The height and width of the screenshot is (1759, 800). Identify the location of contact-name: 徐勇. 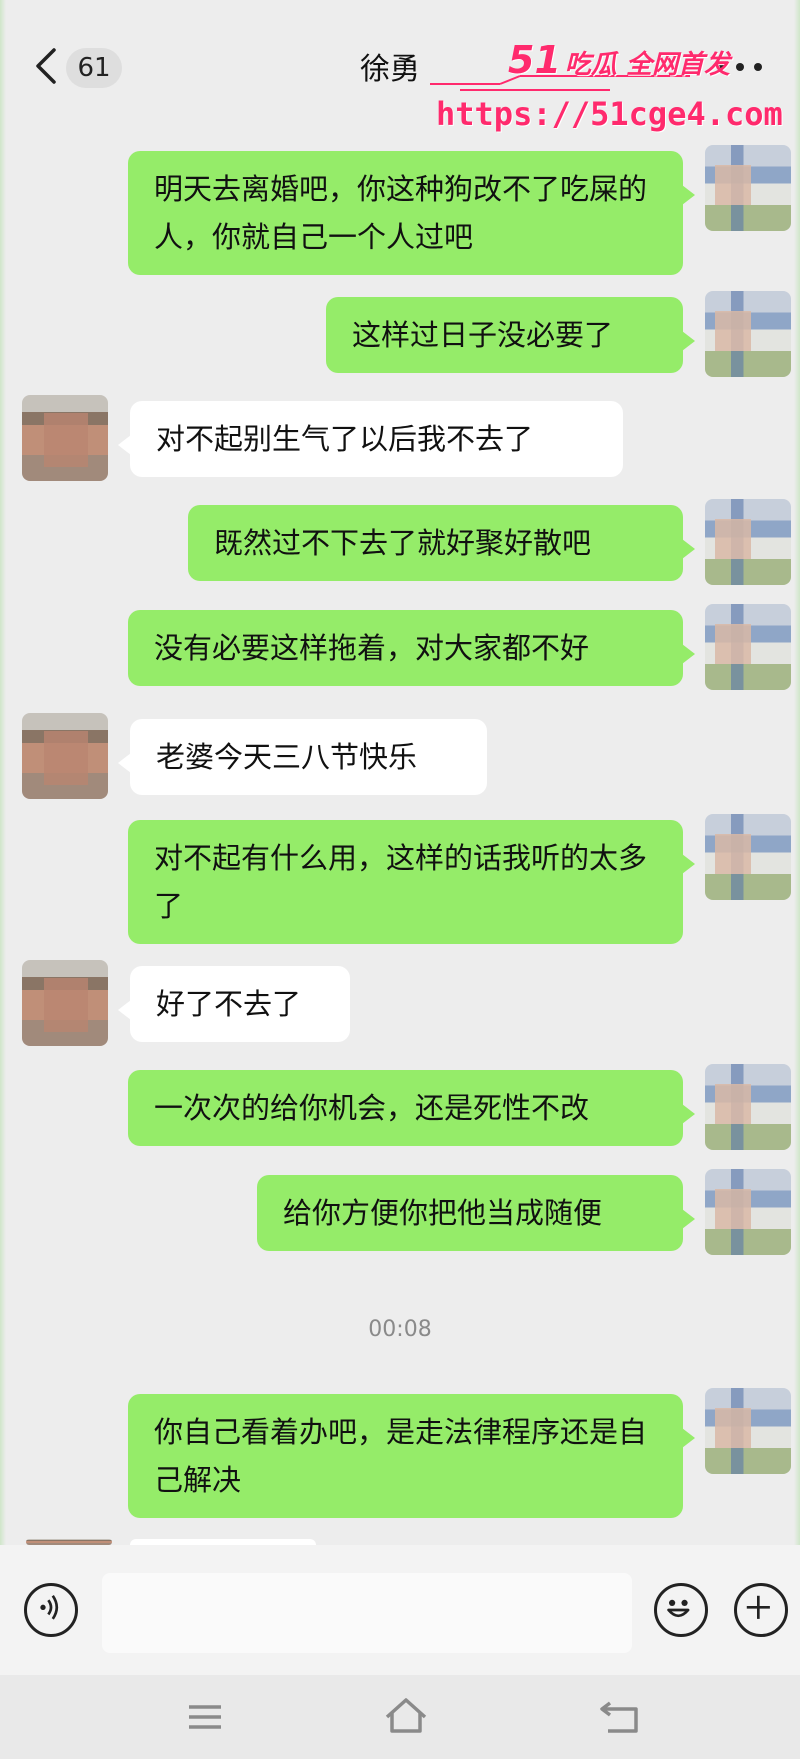
(390, 69).